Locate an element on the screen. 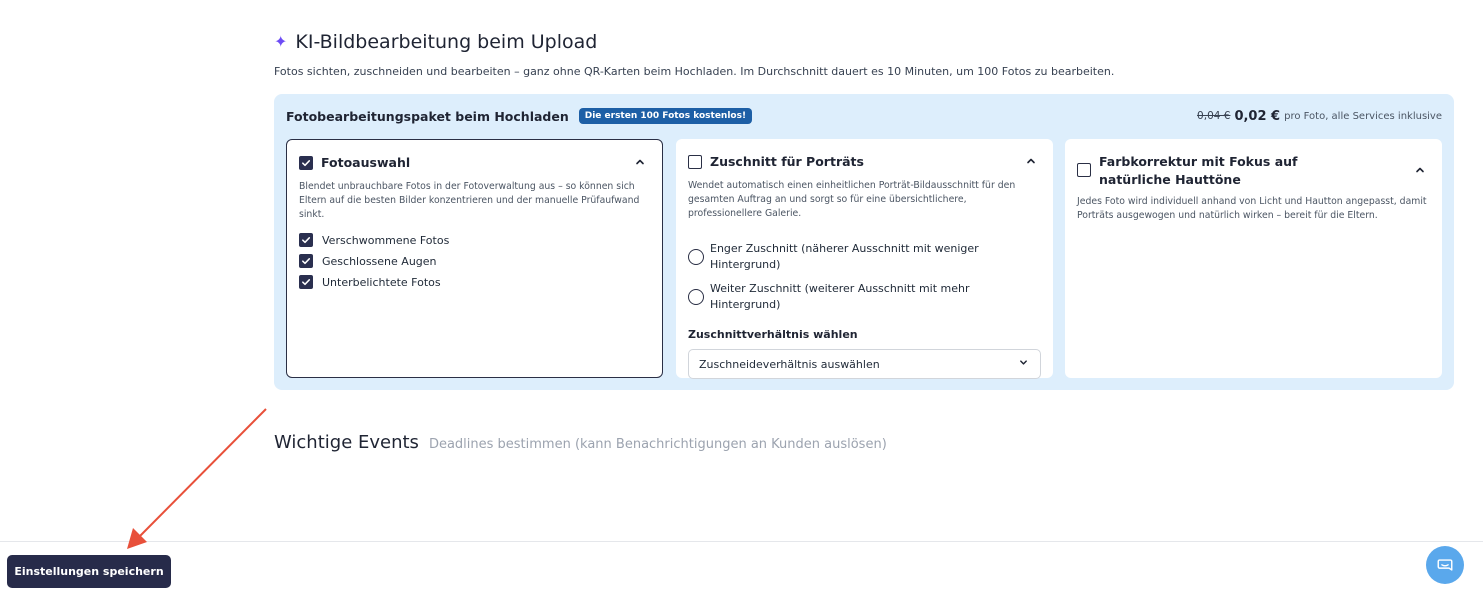 Image resolution: width=1483 pixels, height=600 pixels. color-correction-checkbox is located at coordinates (1084, 170).